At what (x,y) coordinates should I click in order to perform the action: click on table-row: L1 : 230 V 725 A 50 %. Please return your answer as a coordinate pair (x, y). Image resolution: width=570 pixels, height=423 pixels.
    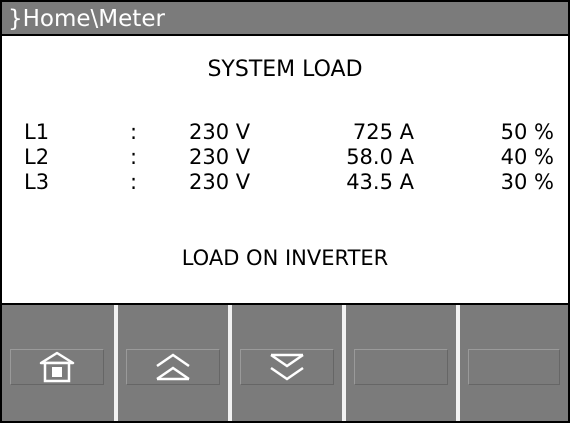
    Looking at the image, I should click on (285, 132).